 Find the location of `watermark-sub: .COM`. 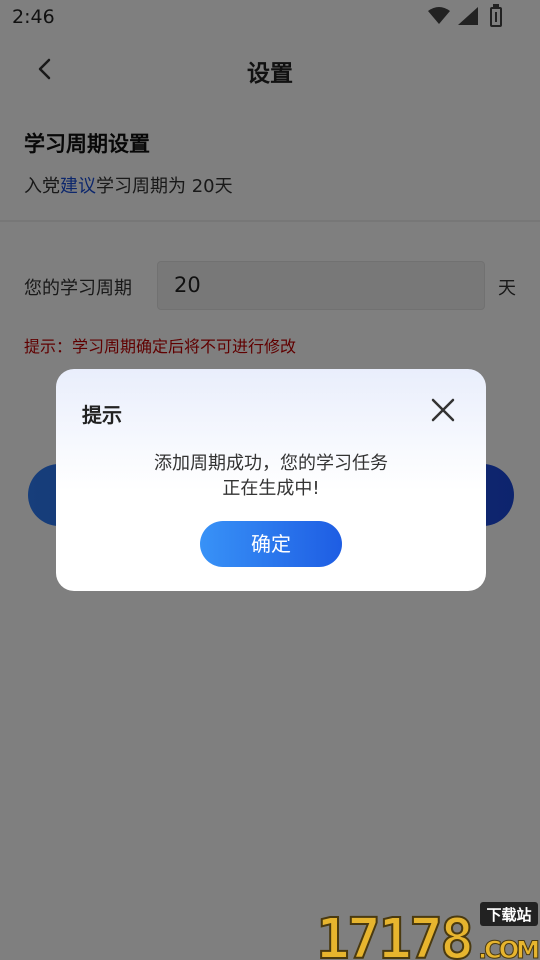

watermark-sub: .COM is located at coordinates (509, 948).